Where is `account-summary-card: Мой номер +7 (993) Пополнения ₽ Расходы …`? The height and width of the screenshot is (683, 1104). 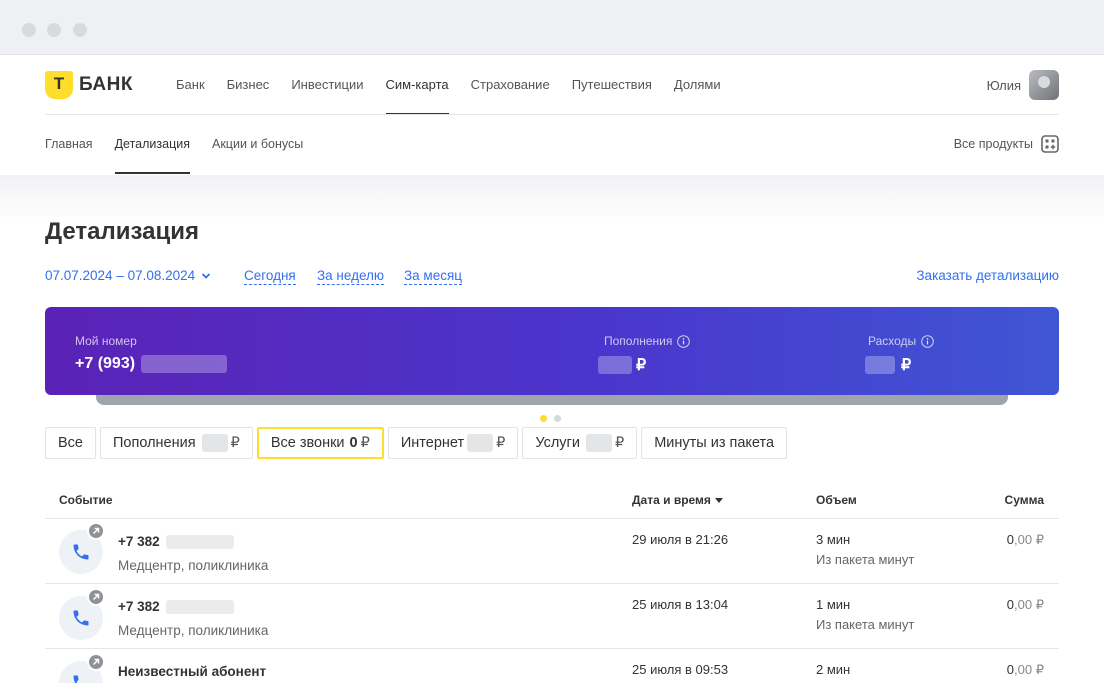 account-summary-card: Мой номер +7 (993) Пополнения ₽ Расходы … is located at coordinates (552, 351).